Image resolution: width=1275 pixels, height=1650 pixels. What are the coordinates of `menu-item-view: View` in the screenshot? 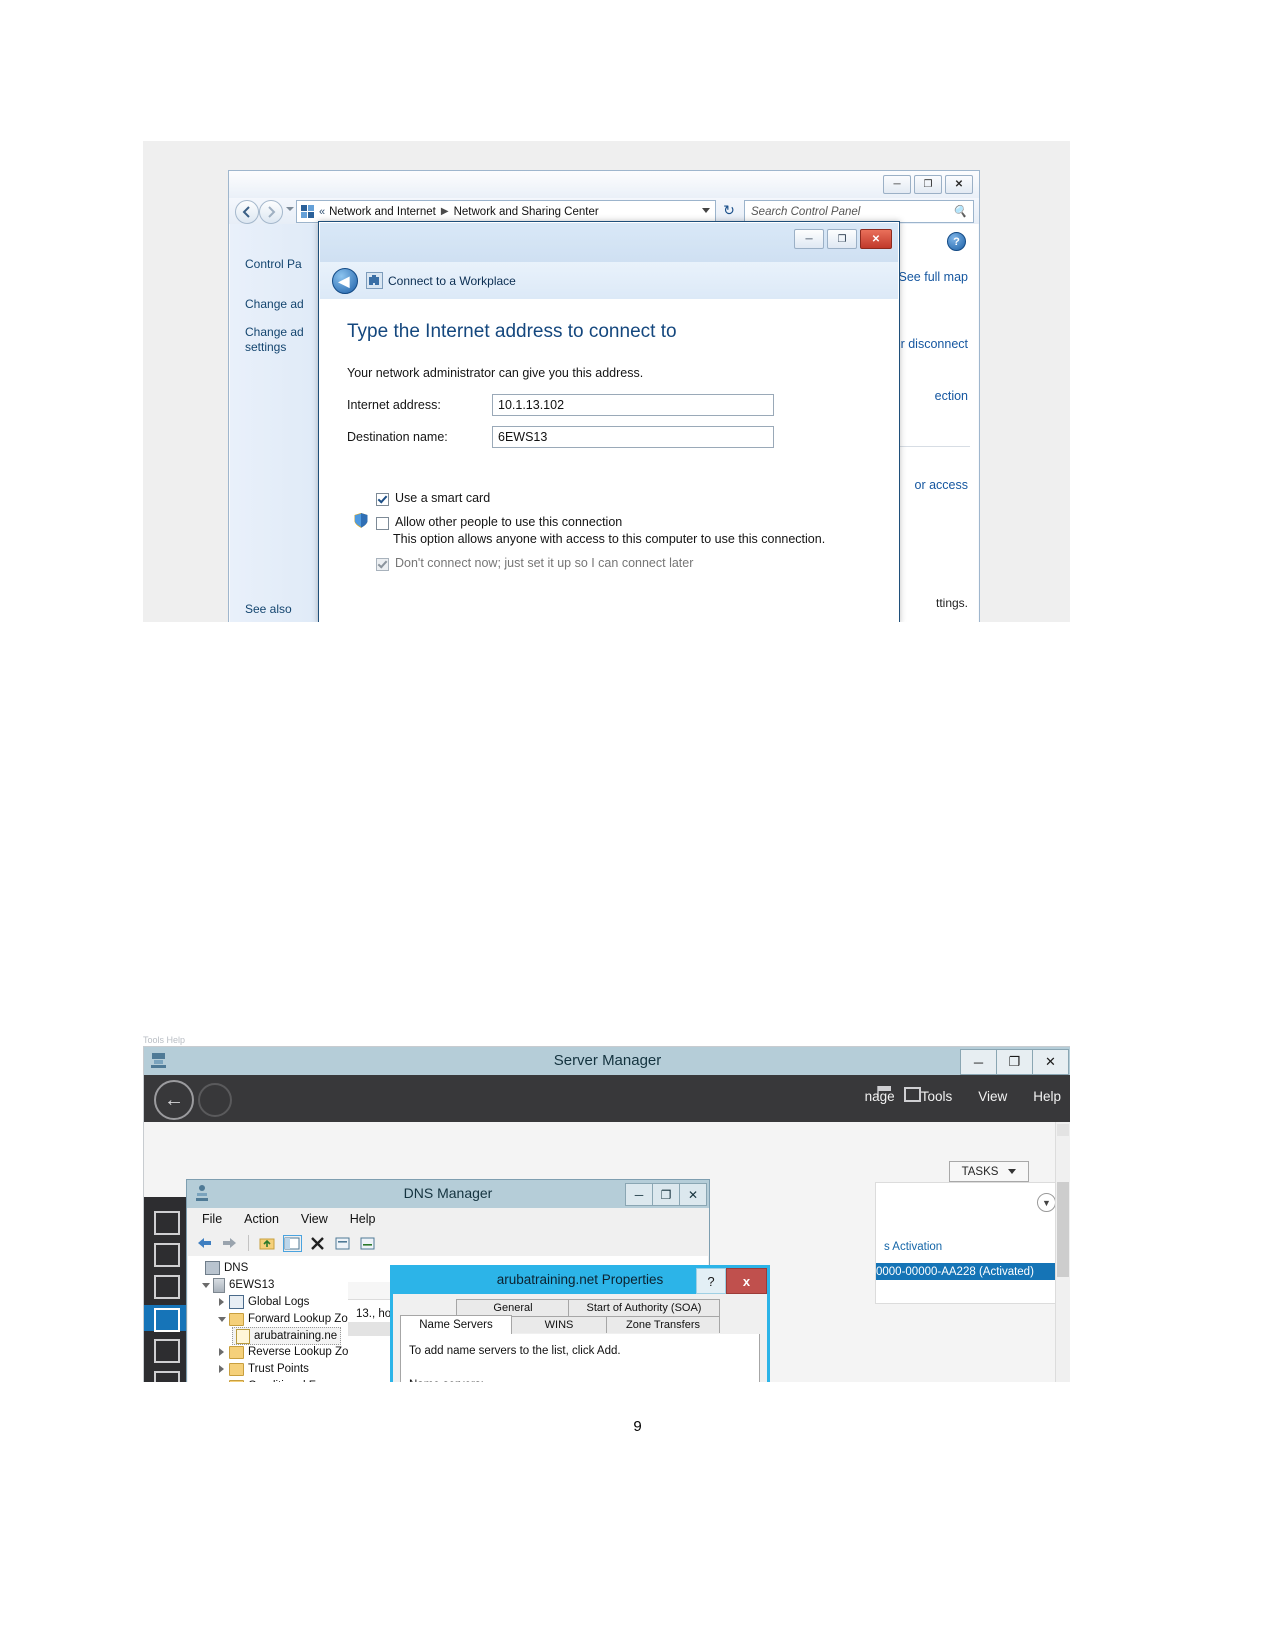 It's located at (992, 1096).